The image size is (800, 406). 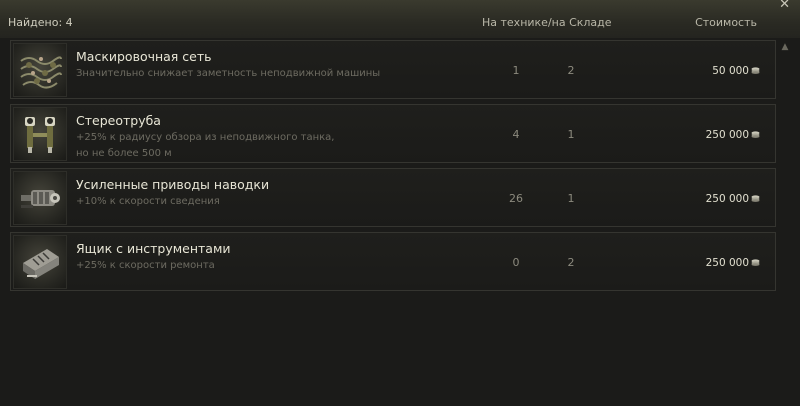 What do you see at coordinates (40, 22) in the screenshot?
I see `found-count: Найдено: 4` at bounding box center [40, 22].